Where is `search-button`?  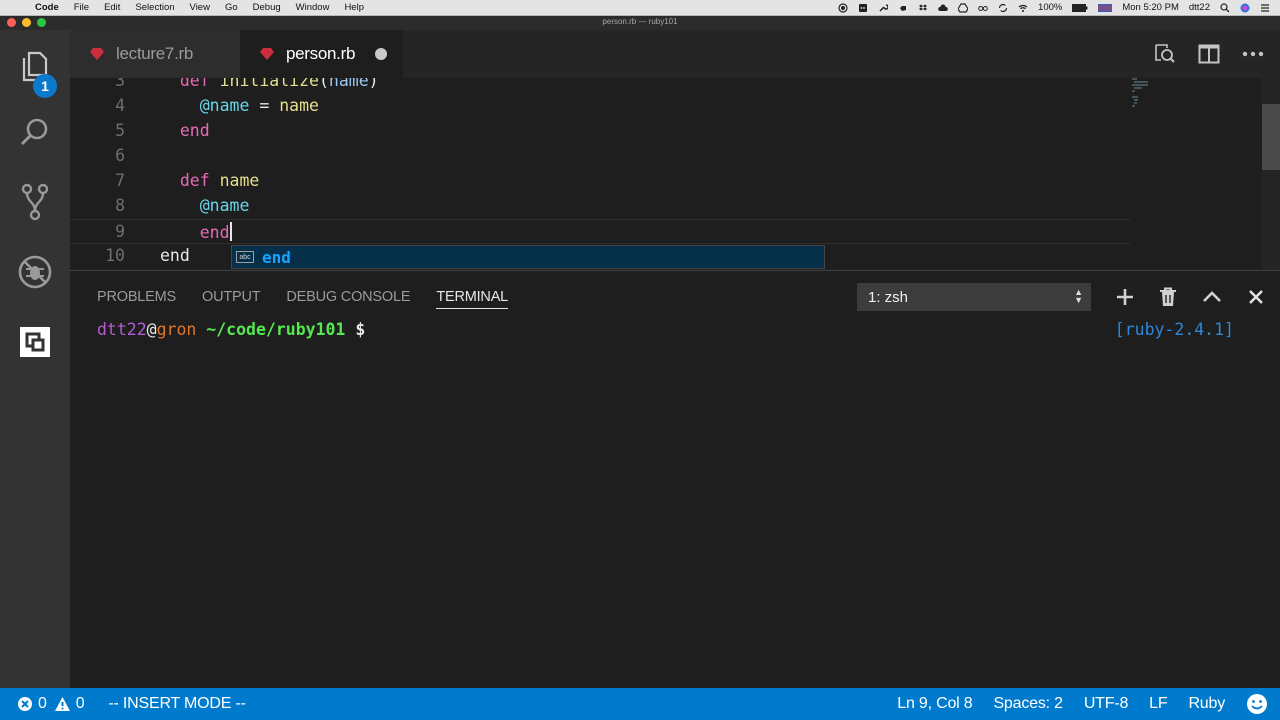
search-button is located at coordinates (35, 132).